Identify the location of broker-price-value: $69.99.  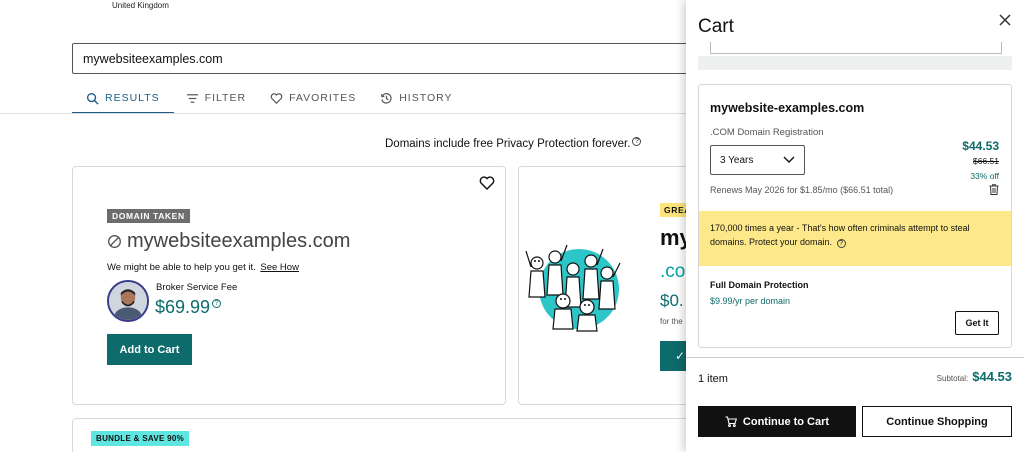
(183, 307).